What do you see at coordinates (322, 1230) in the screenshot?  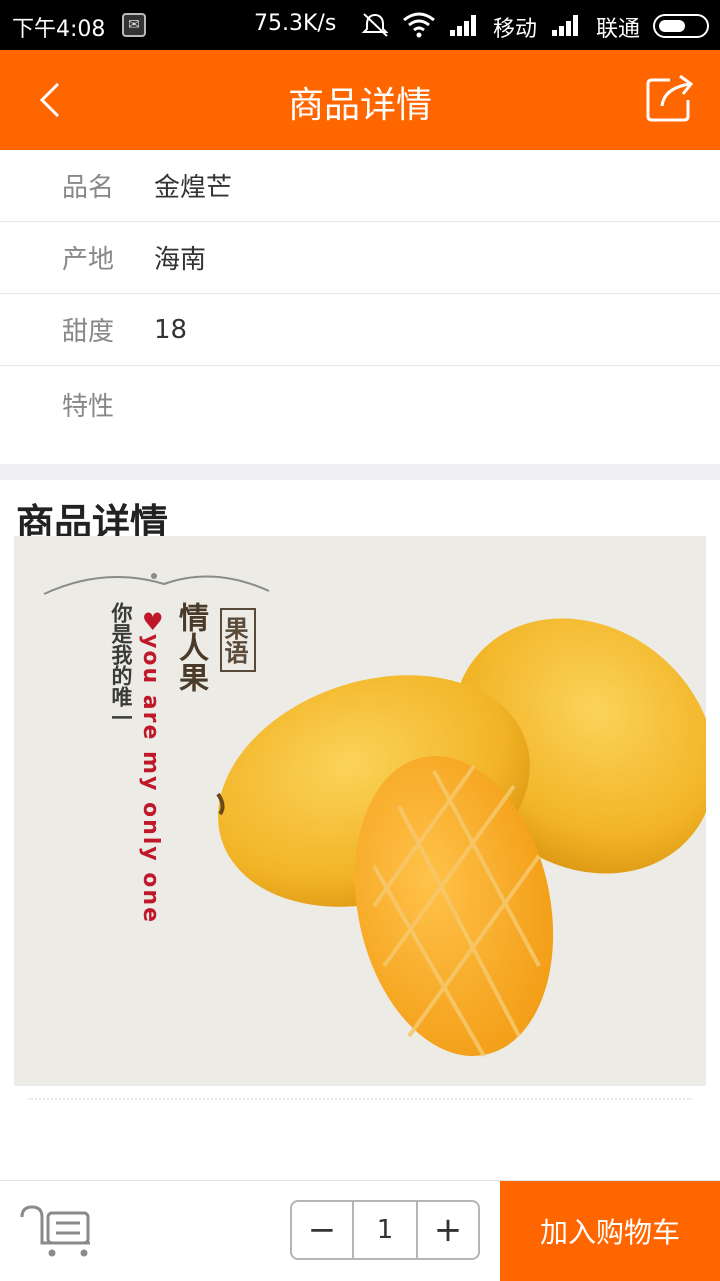 I see `decrease-button: −` at bounding box center [322, 1230].